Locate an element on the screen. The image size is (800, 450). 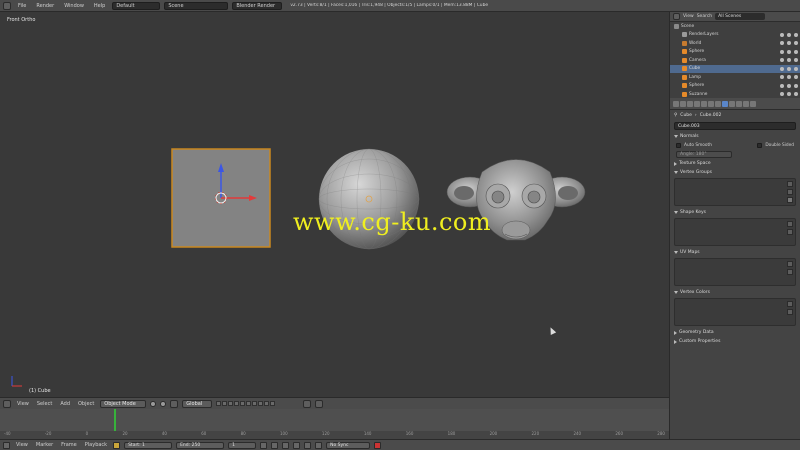
properties-context-tabs is located at coordinates (735, 104).